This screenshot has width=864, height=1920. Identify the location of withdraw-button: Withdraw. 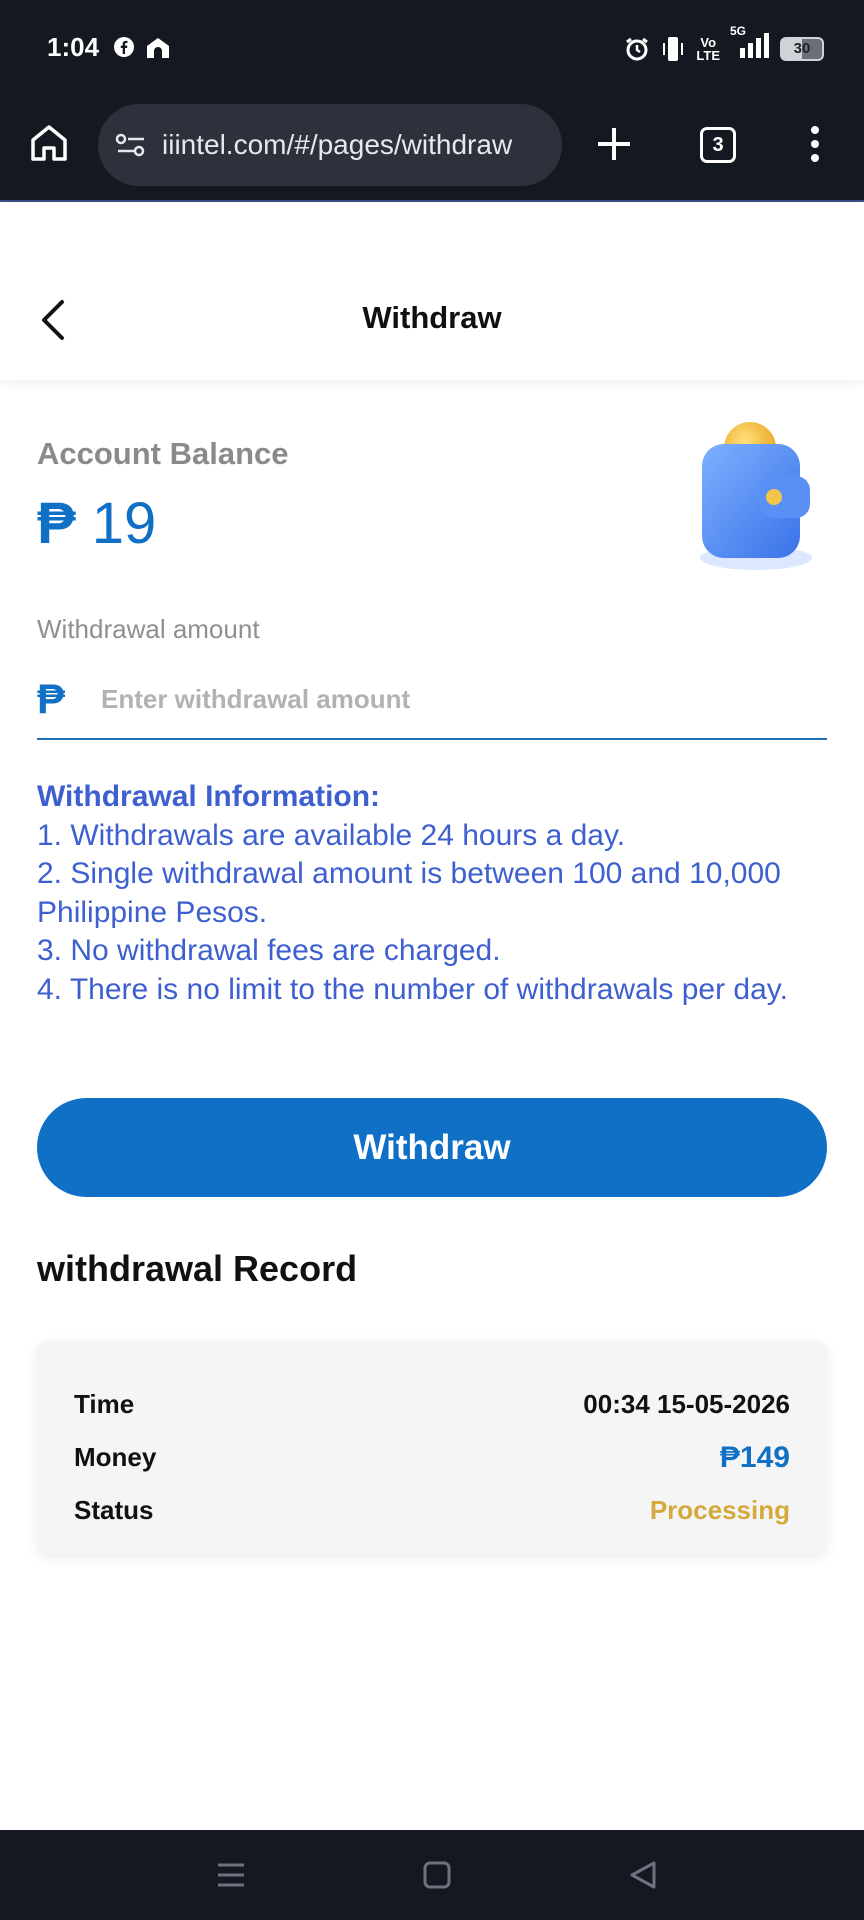
(432, 1147).